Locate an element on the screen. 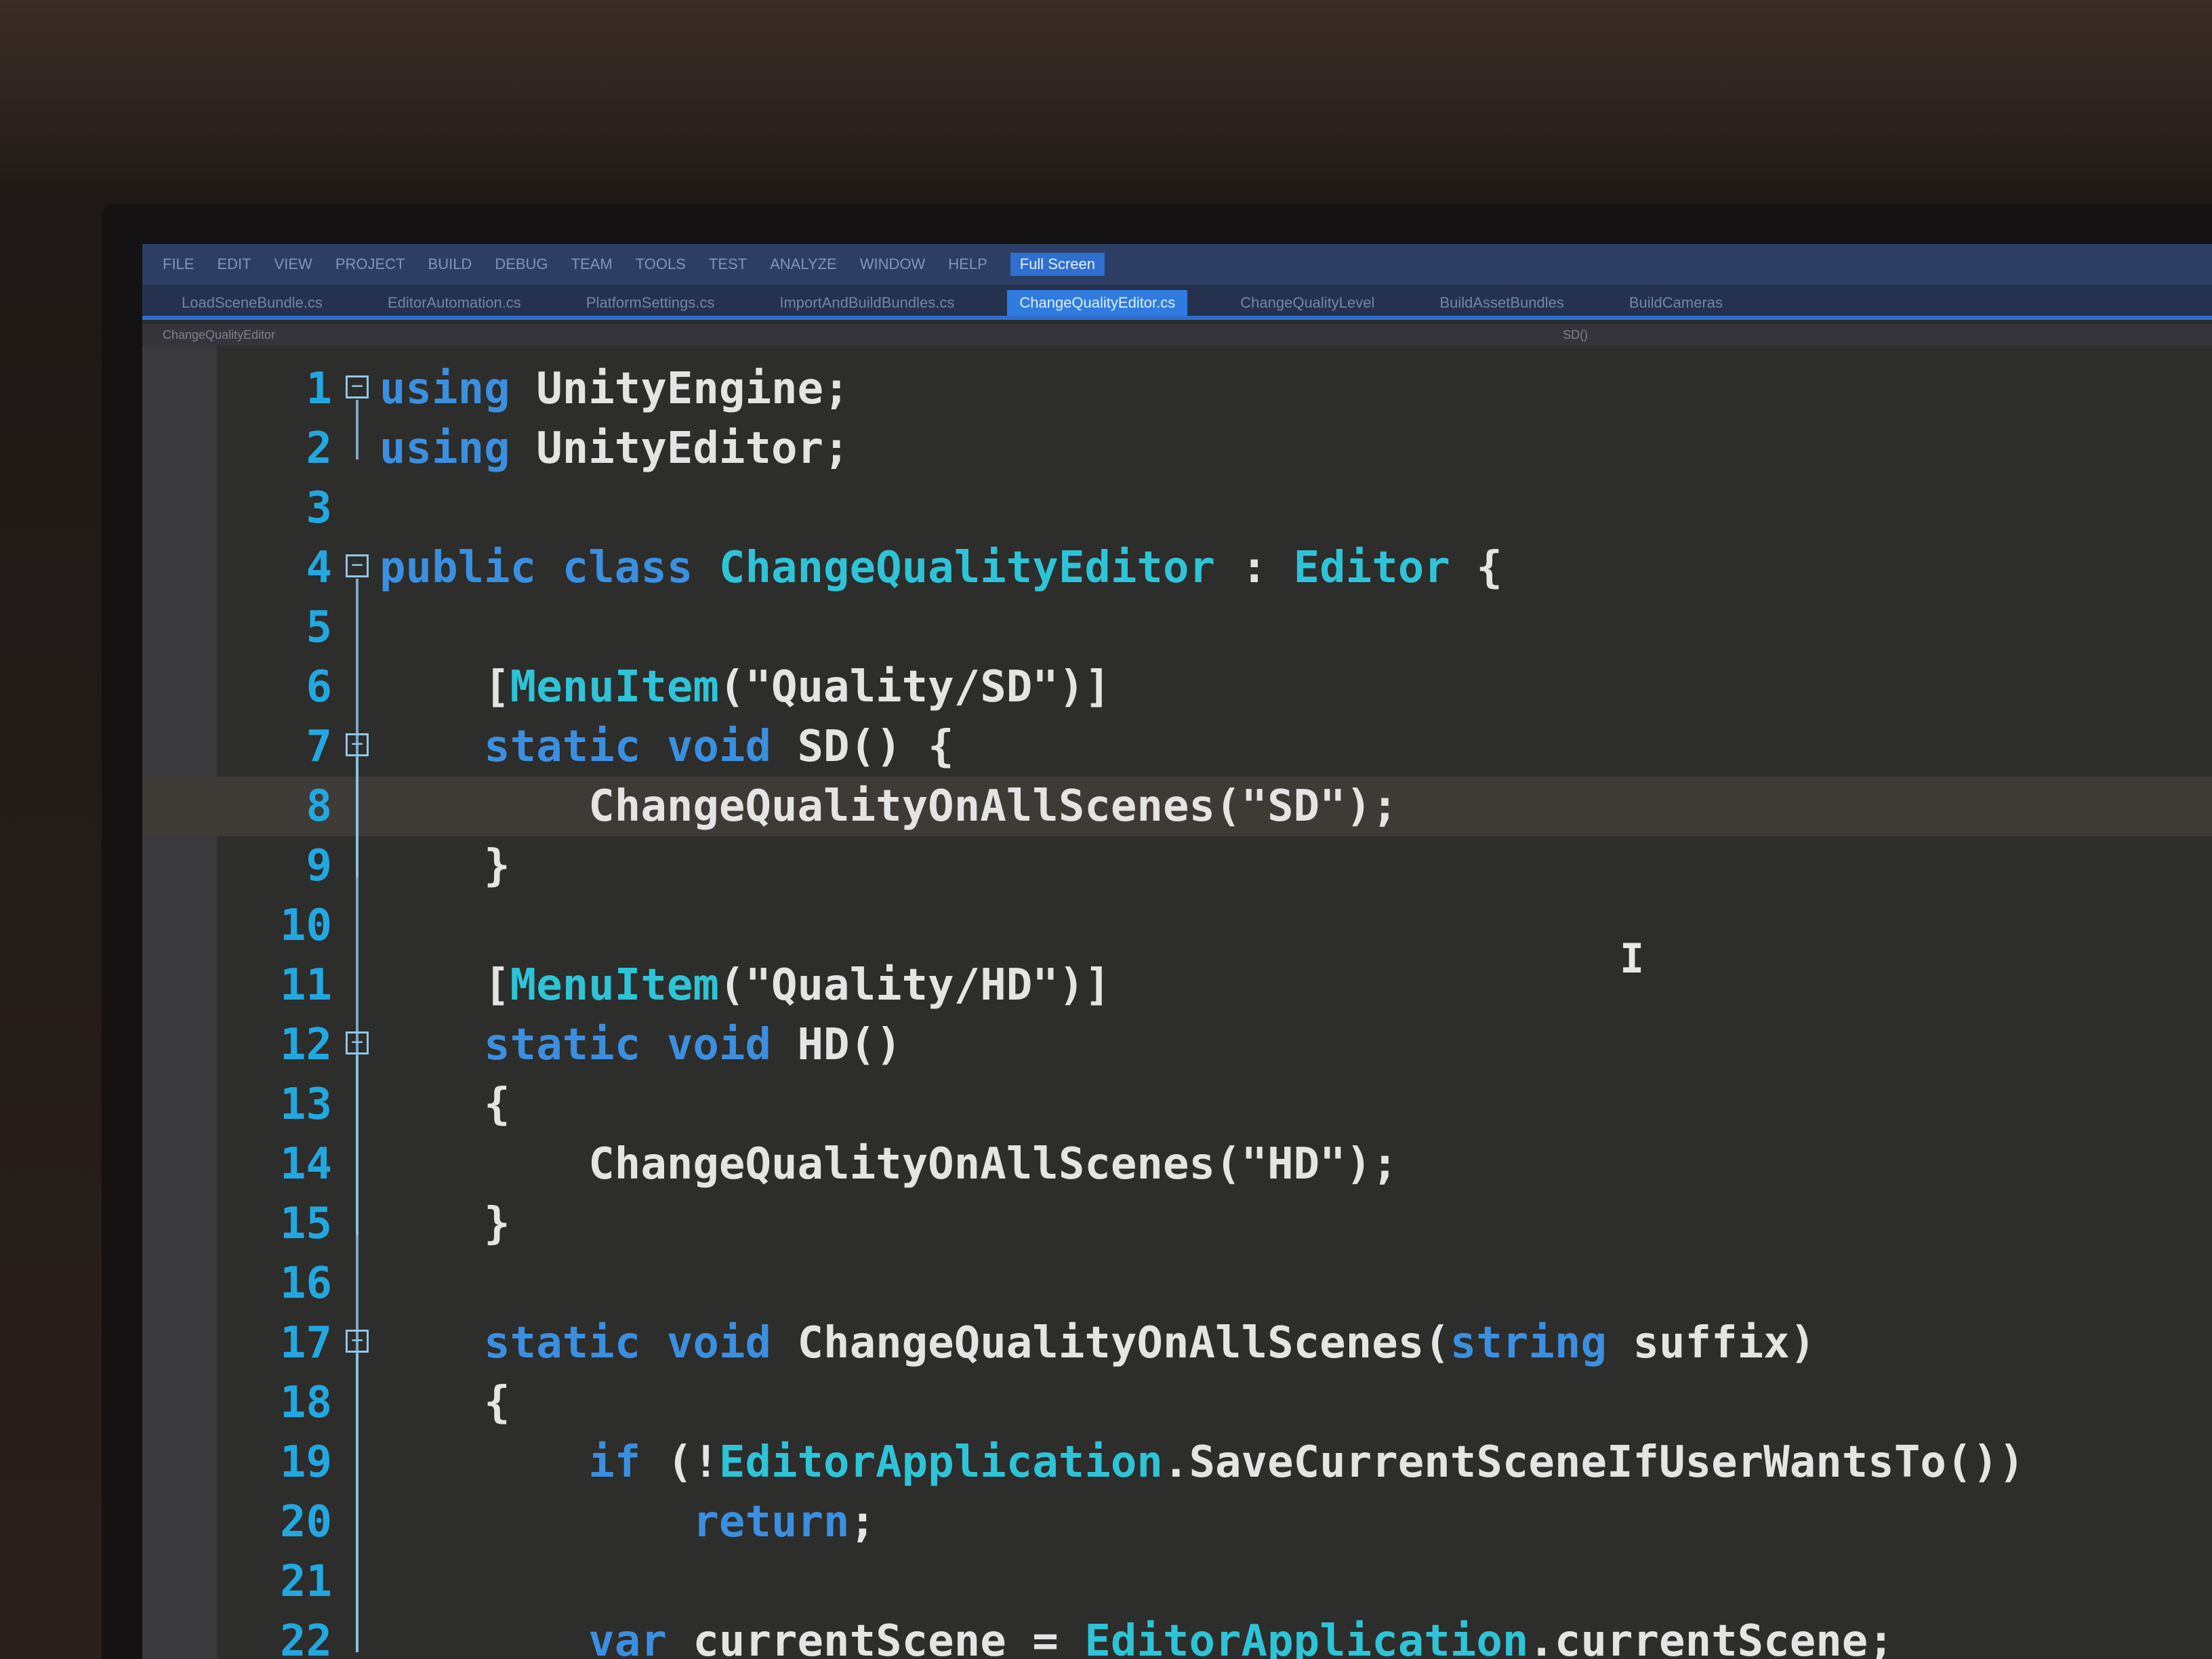  line-number: 13 is located at coordinates (305, 1105).